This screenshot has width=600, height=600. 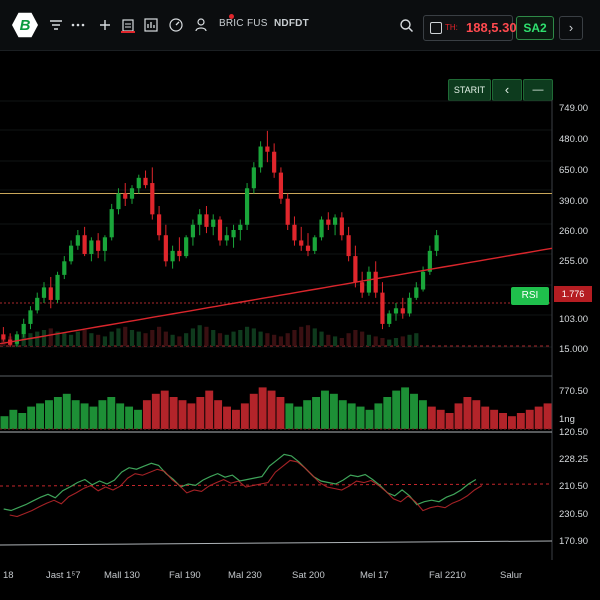 I want to click on signal-line, so click(x=246, y=488).